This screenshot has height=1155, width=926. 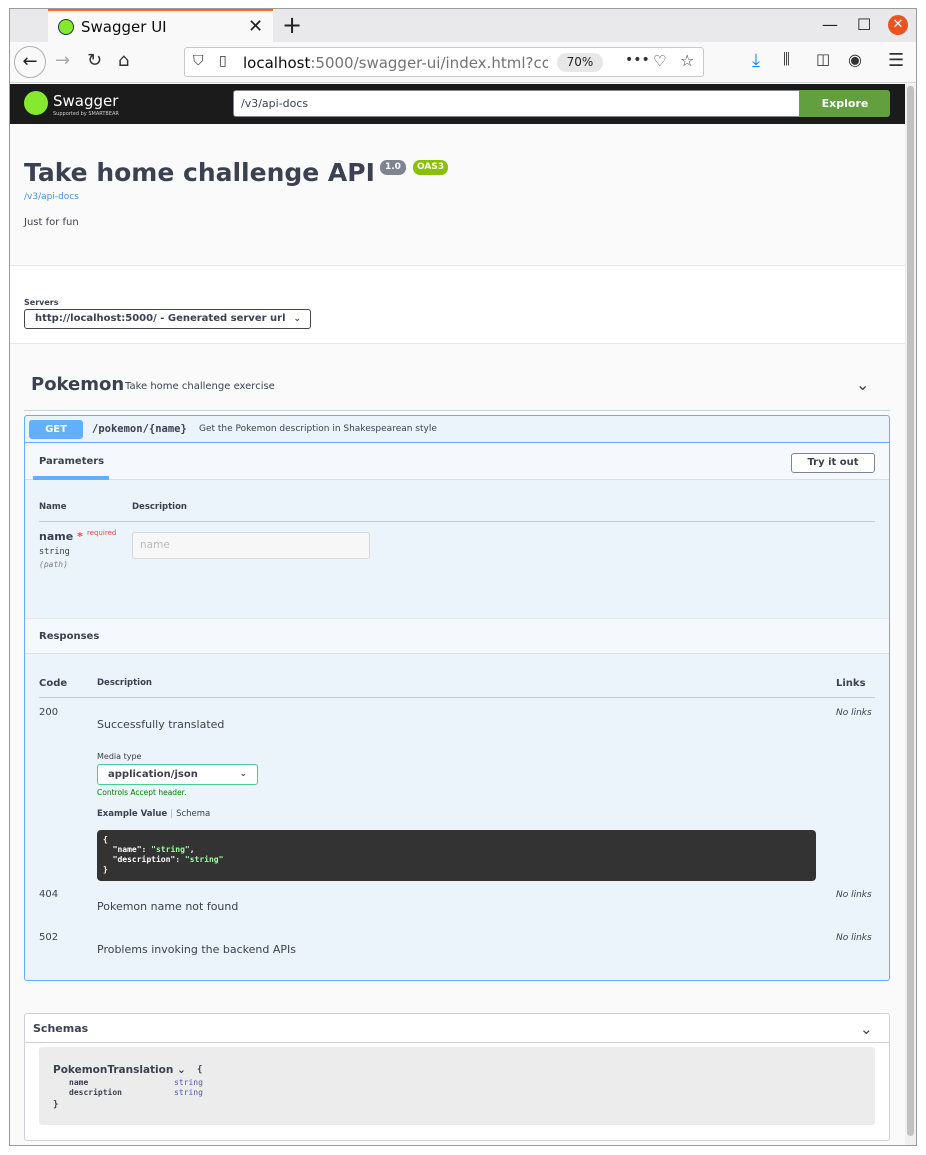 I want to click on tag-description: Take home challenge exercise, so click(x=200, y=386).